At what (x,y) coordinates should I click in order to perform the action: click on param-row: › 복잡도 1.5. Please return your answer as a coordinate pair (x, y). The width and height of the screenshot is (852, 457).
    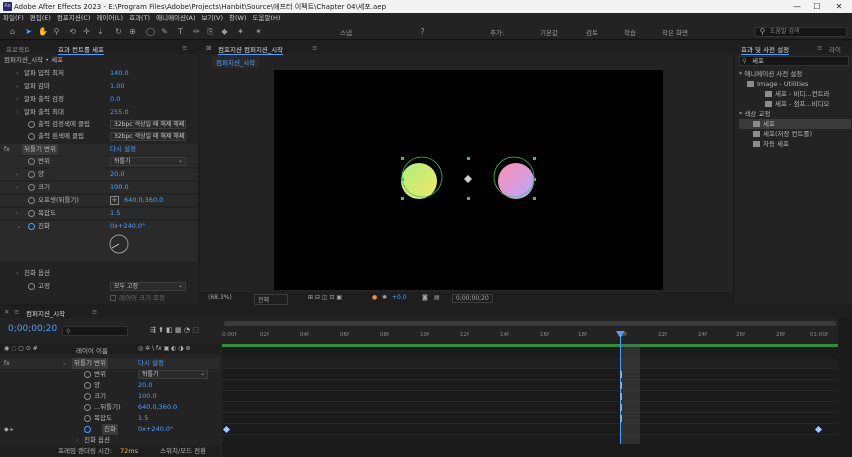
    Looking at the image, I should click on (99, 213).